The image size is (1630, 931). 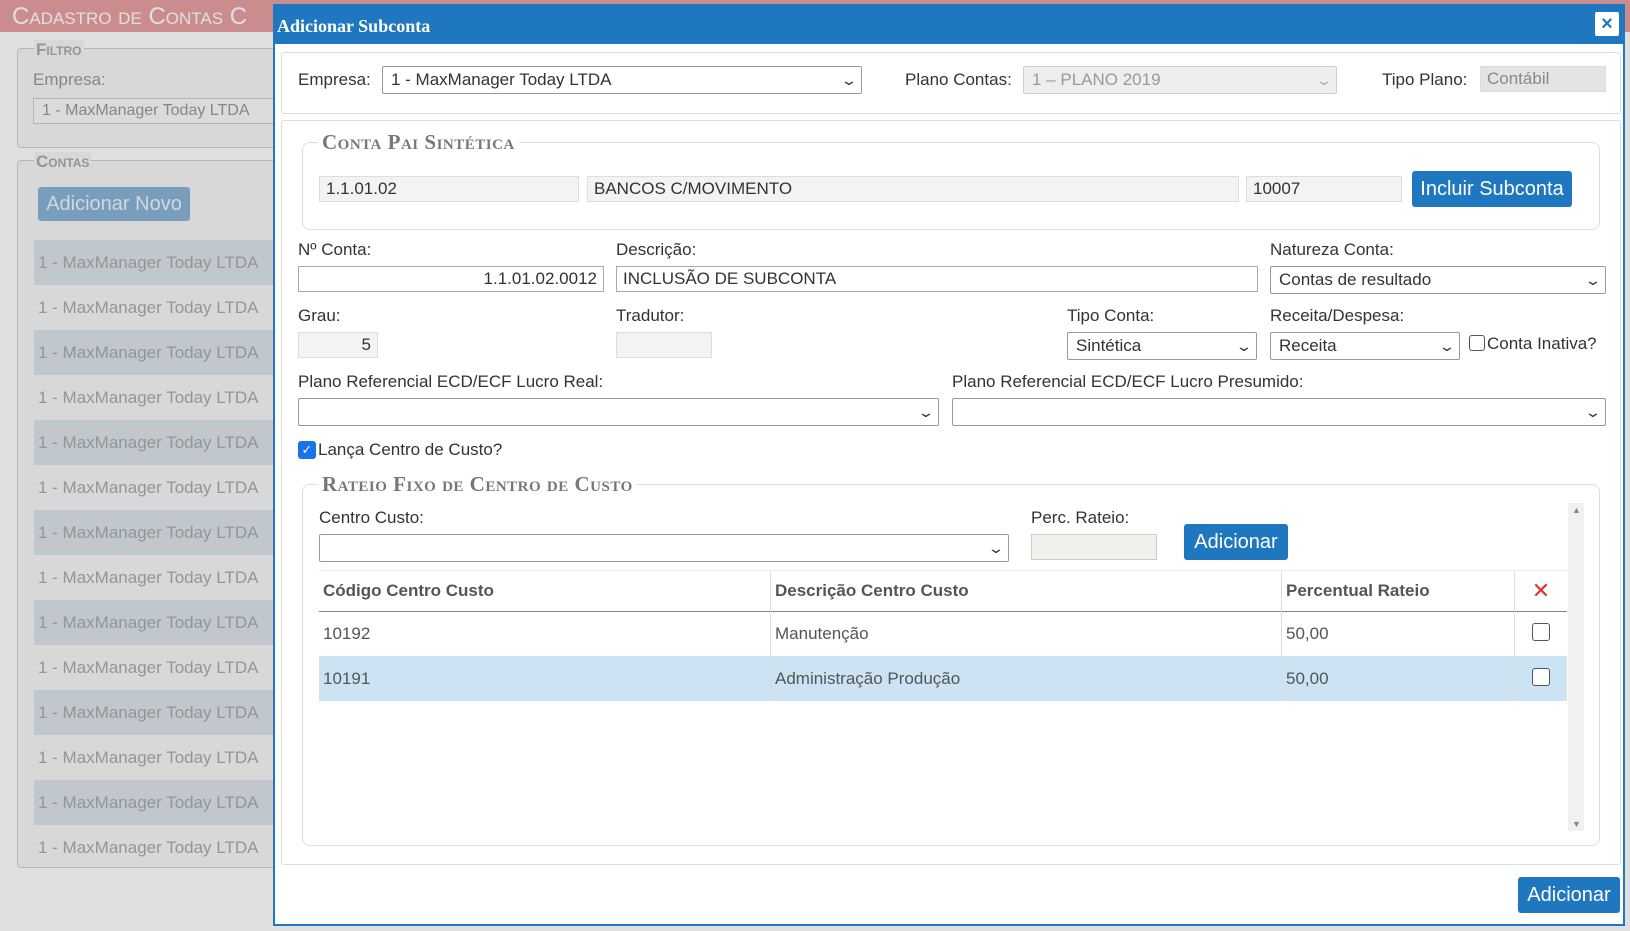 What do you see at coordinates (949, 25) in the screenshot?
I see `modal-header: Adicionar Subconta ×` at bounding box center [949, 25].